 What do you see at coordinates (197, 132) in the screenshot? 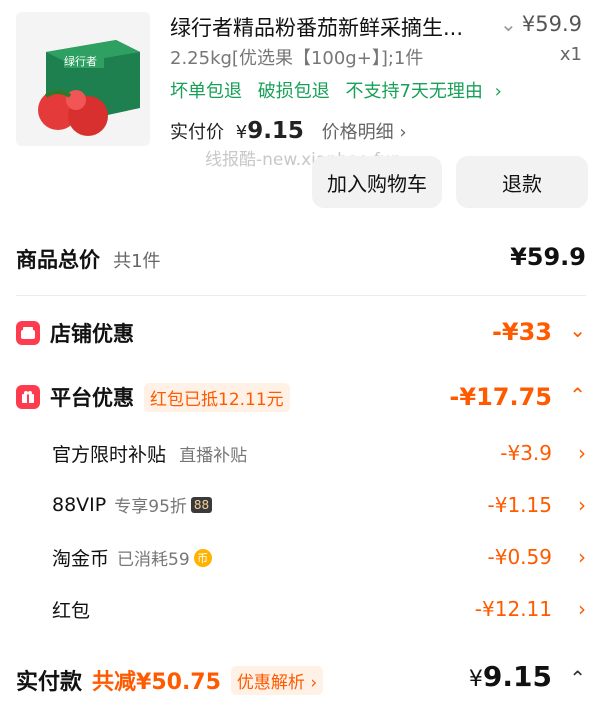
I see `pay-label: 实付价` at bounding box center [197, 132].